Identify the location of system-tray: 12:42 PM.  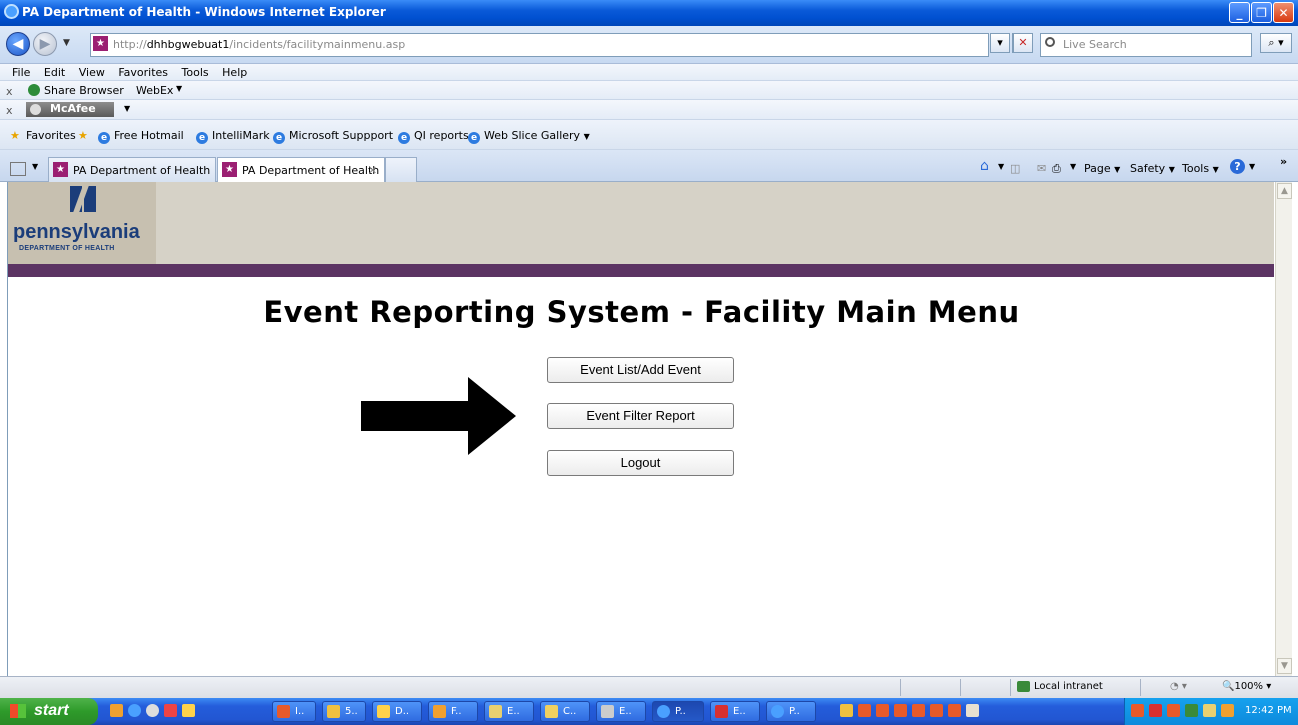
(1211, 711).